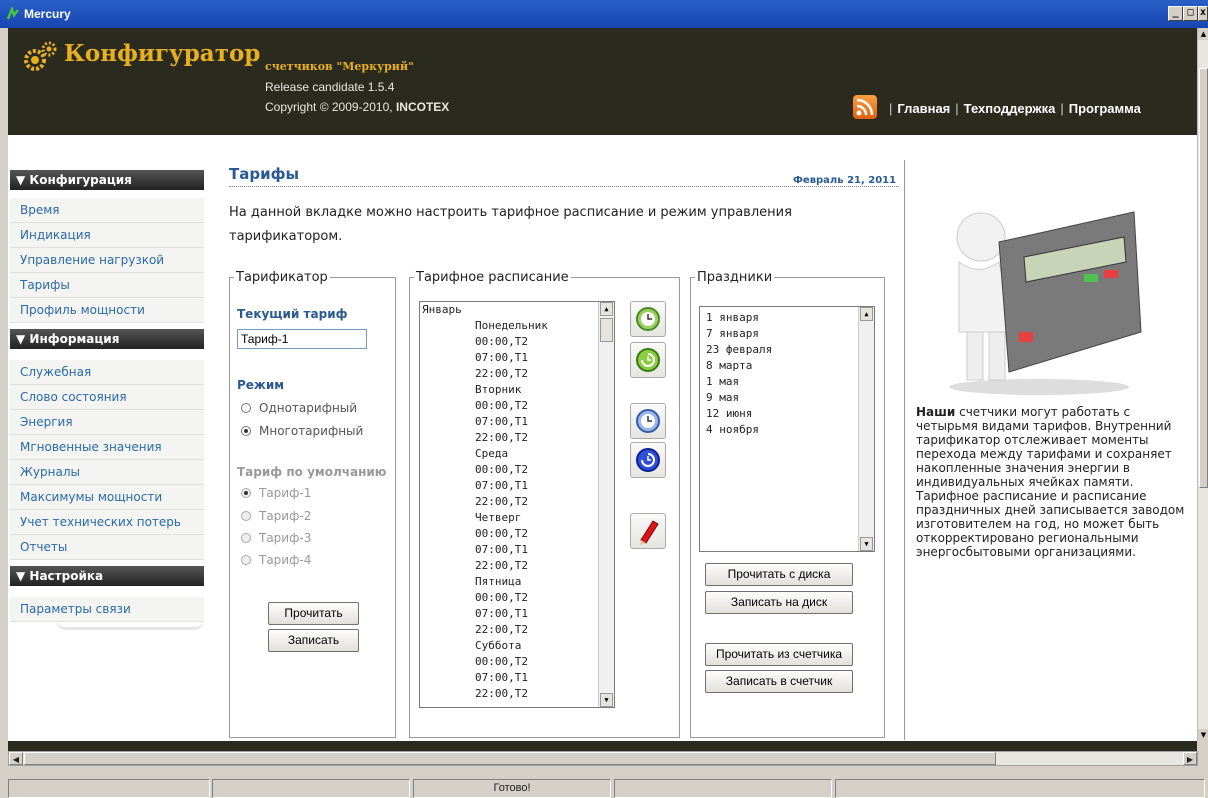 The image size is (1208, 798). Describe the element at coordinates (732, 334) in the screenshot. I see `holiday-row: 7 января` at that location.